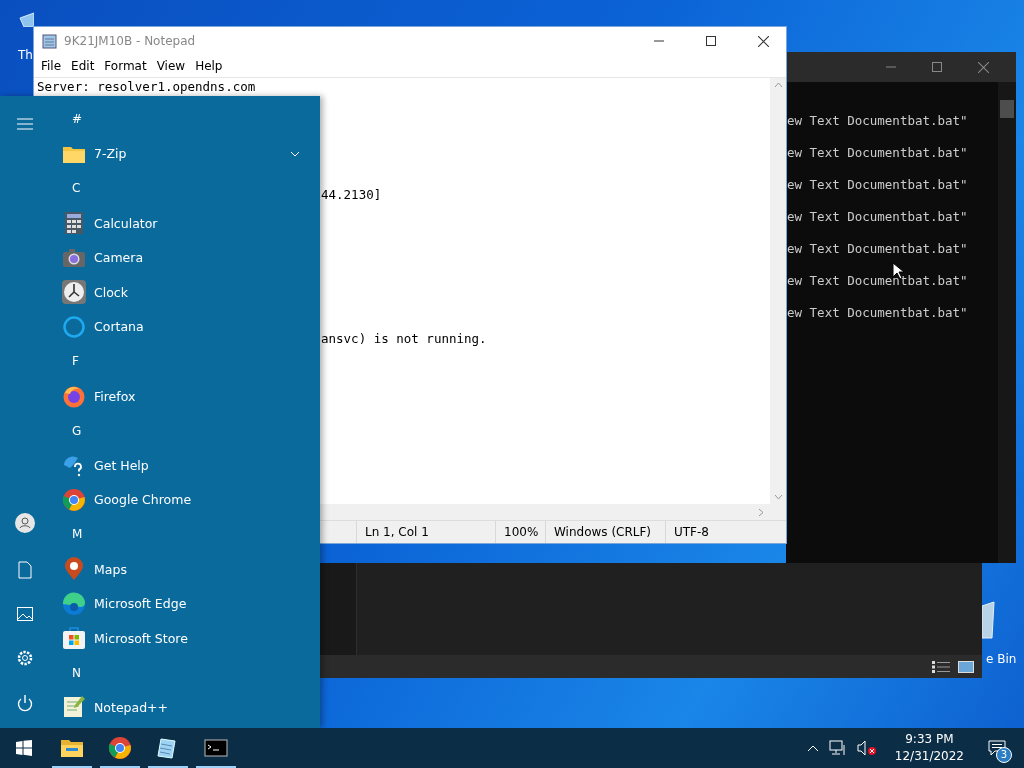 Image resolution: width=1024 pixels, height=768 pixels. Describe the element at coordinates (941, 666) in the screenshot. I see `details-view-icon` at that location.